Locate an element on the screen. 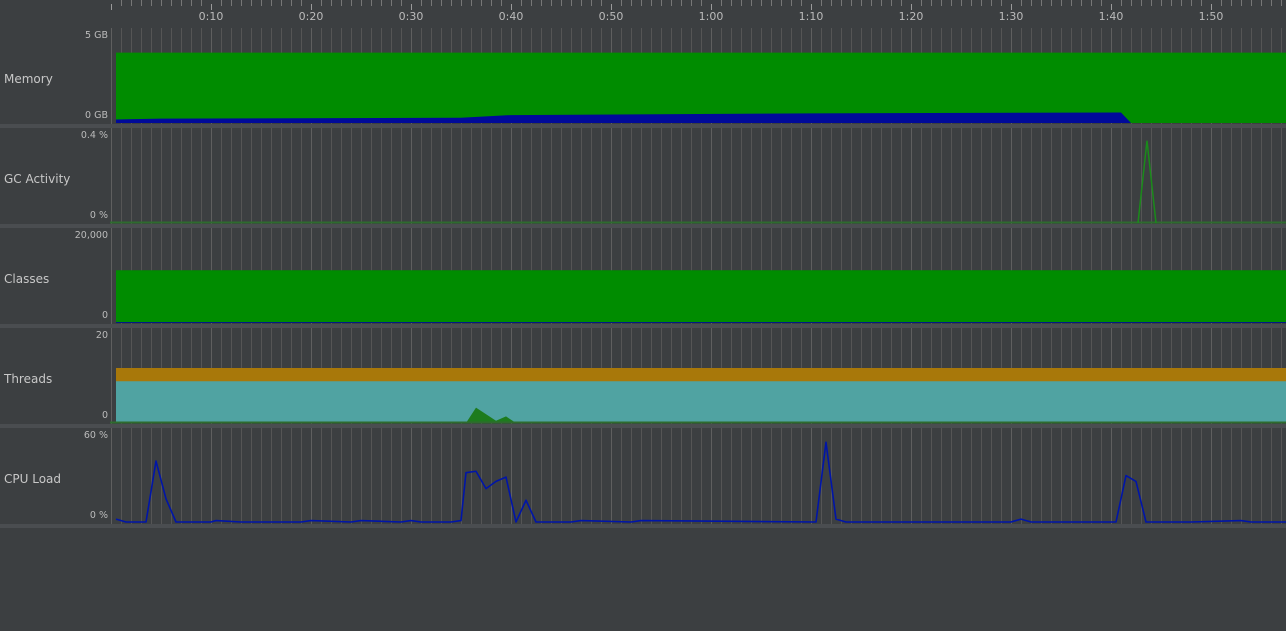 The width and height of the screenshot is (1286, 631). cpu-load-plot is located at coordinates (698, 476).